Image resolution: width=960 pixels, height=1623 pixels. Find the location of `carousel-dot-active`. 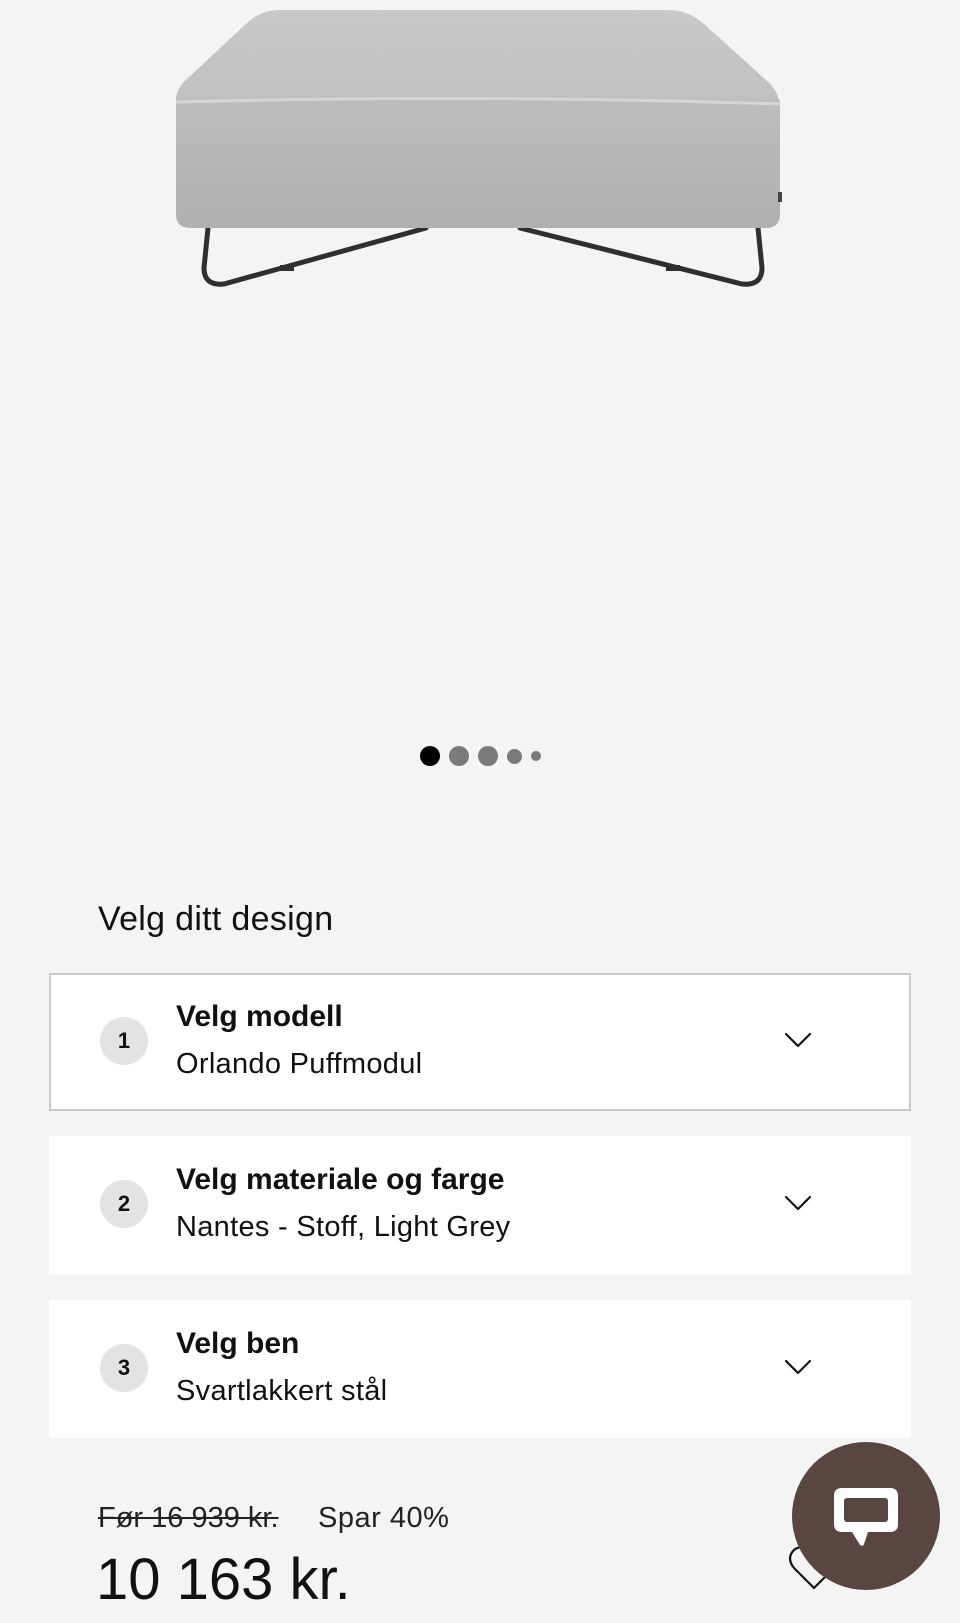

carousel-dot-active is located at coordinates (429, 756).